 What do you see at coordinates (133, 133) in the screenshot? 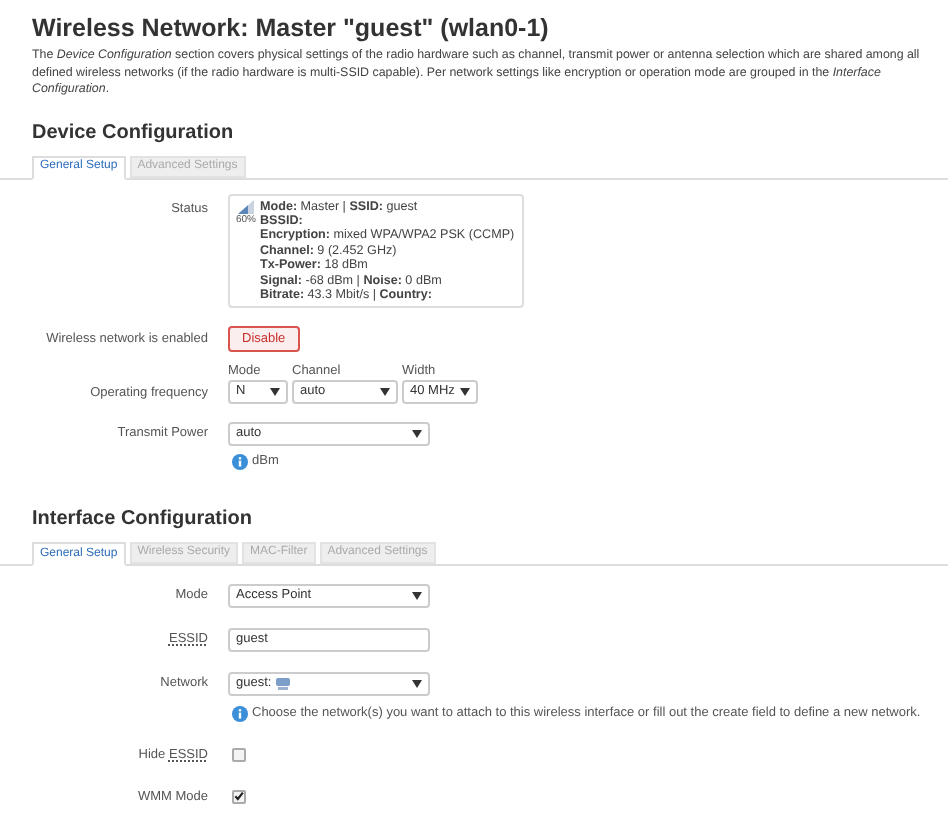
I see `section-heading: Device Configuration` at bounding box center [133, 133].